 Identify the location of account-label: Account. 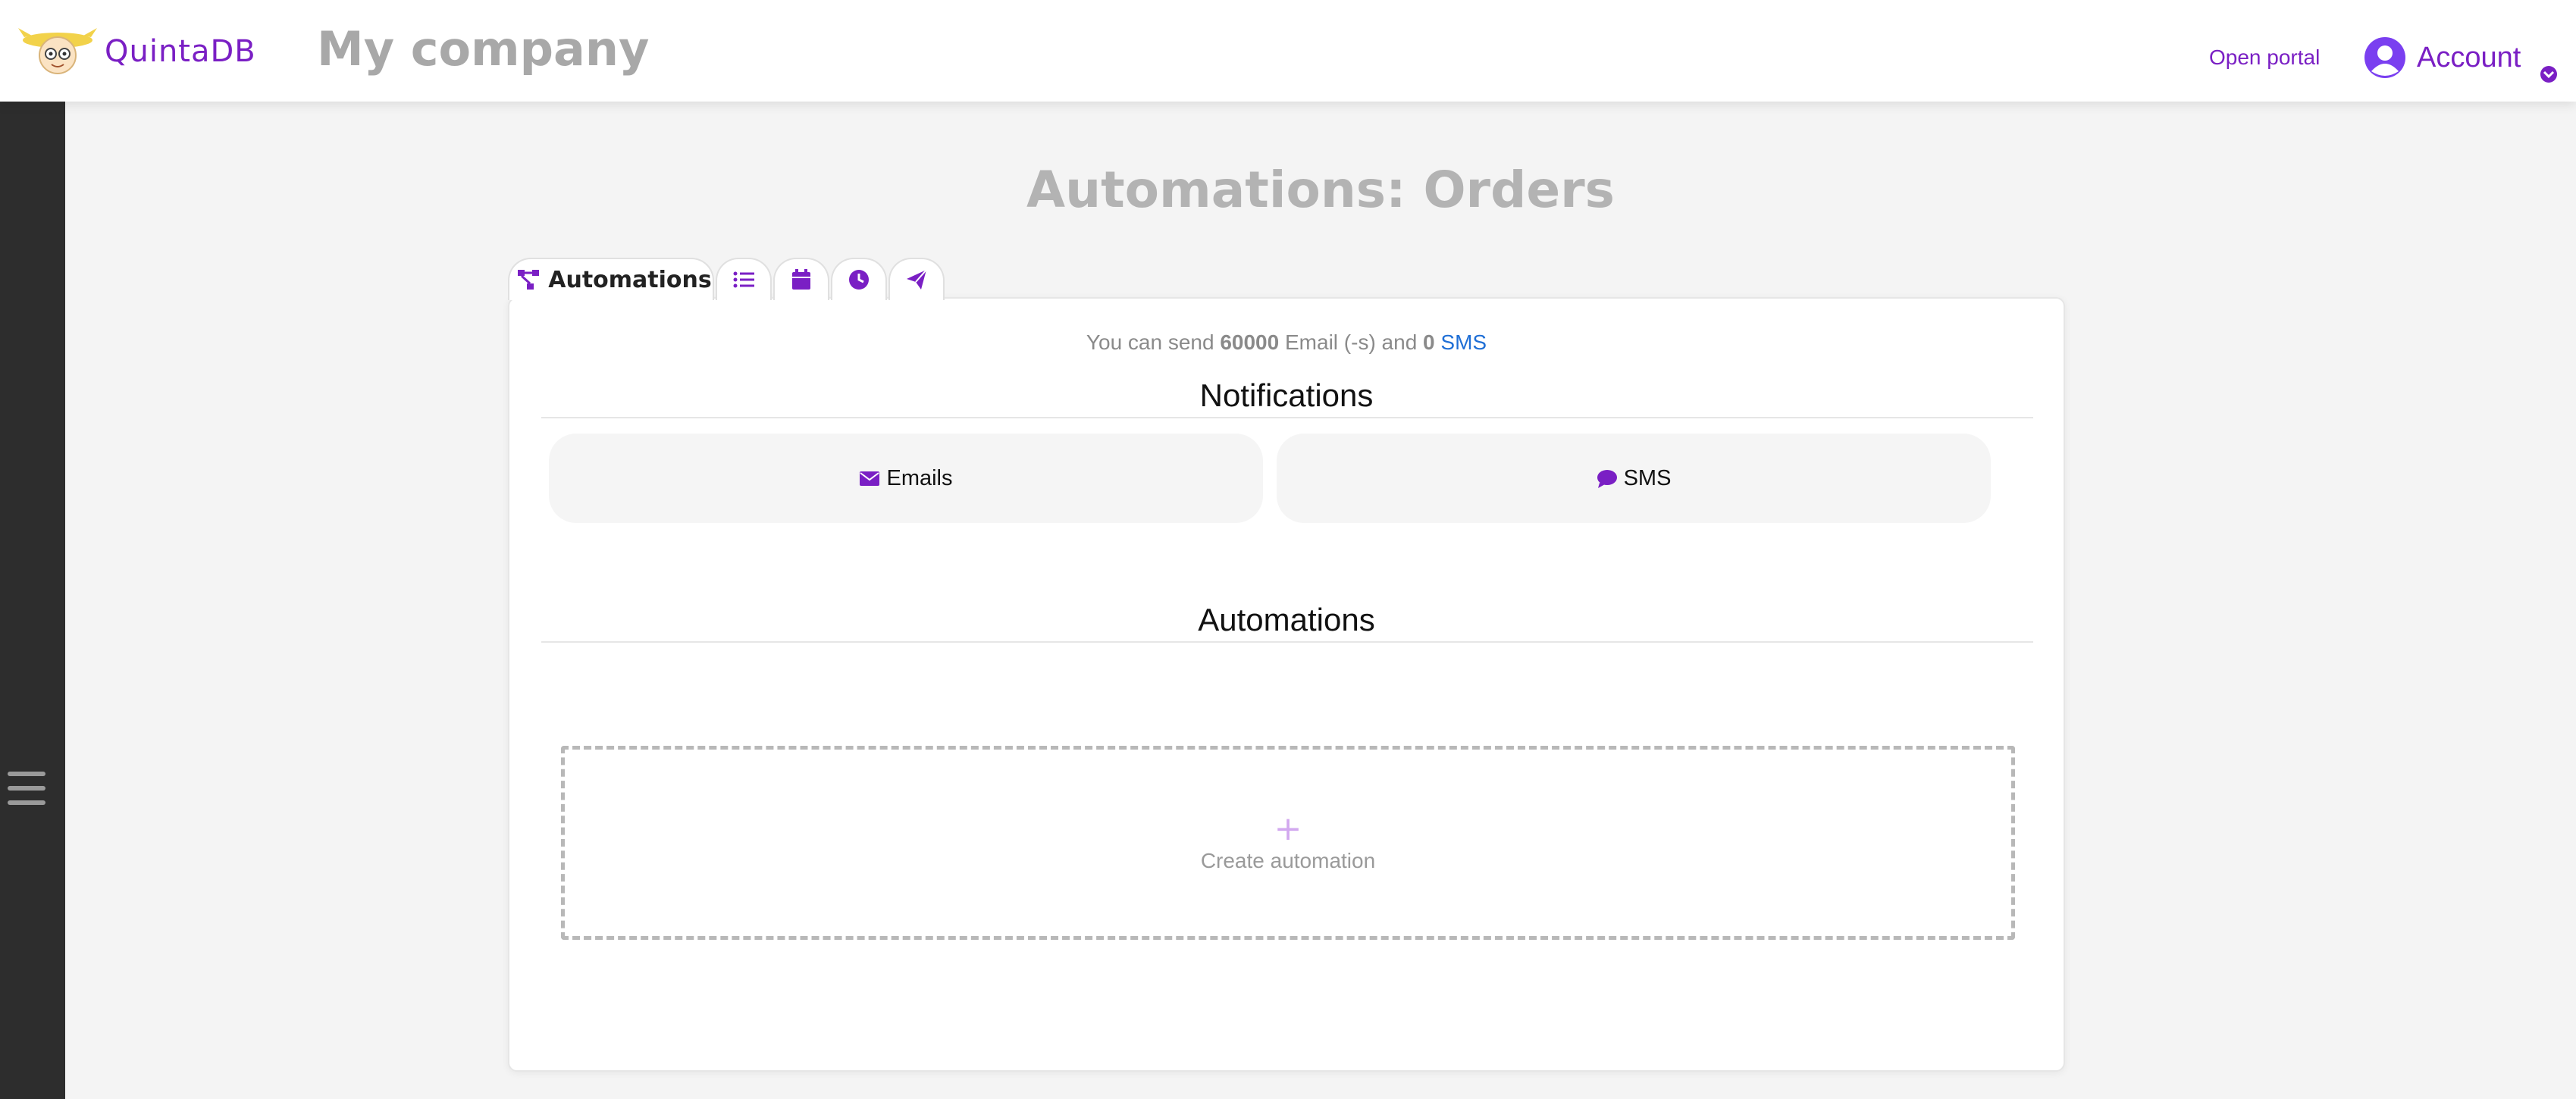
(2469, 57).